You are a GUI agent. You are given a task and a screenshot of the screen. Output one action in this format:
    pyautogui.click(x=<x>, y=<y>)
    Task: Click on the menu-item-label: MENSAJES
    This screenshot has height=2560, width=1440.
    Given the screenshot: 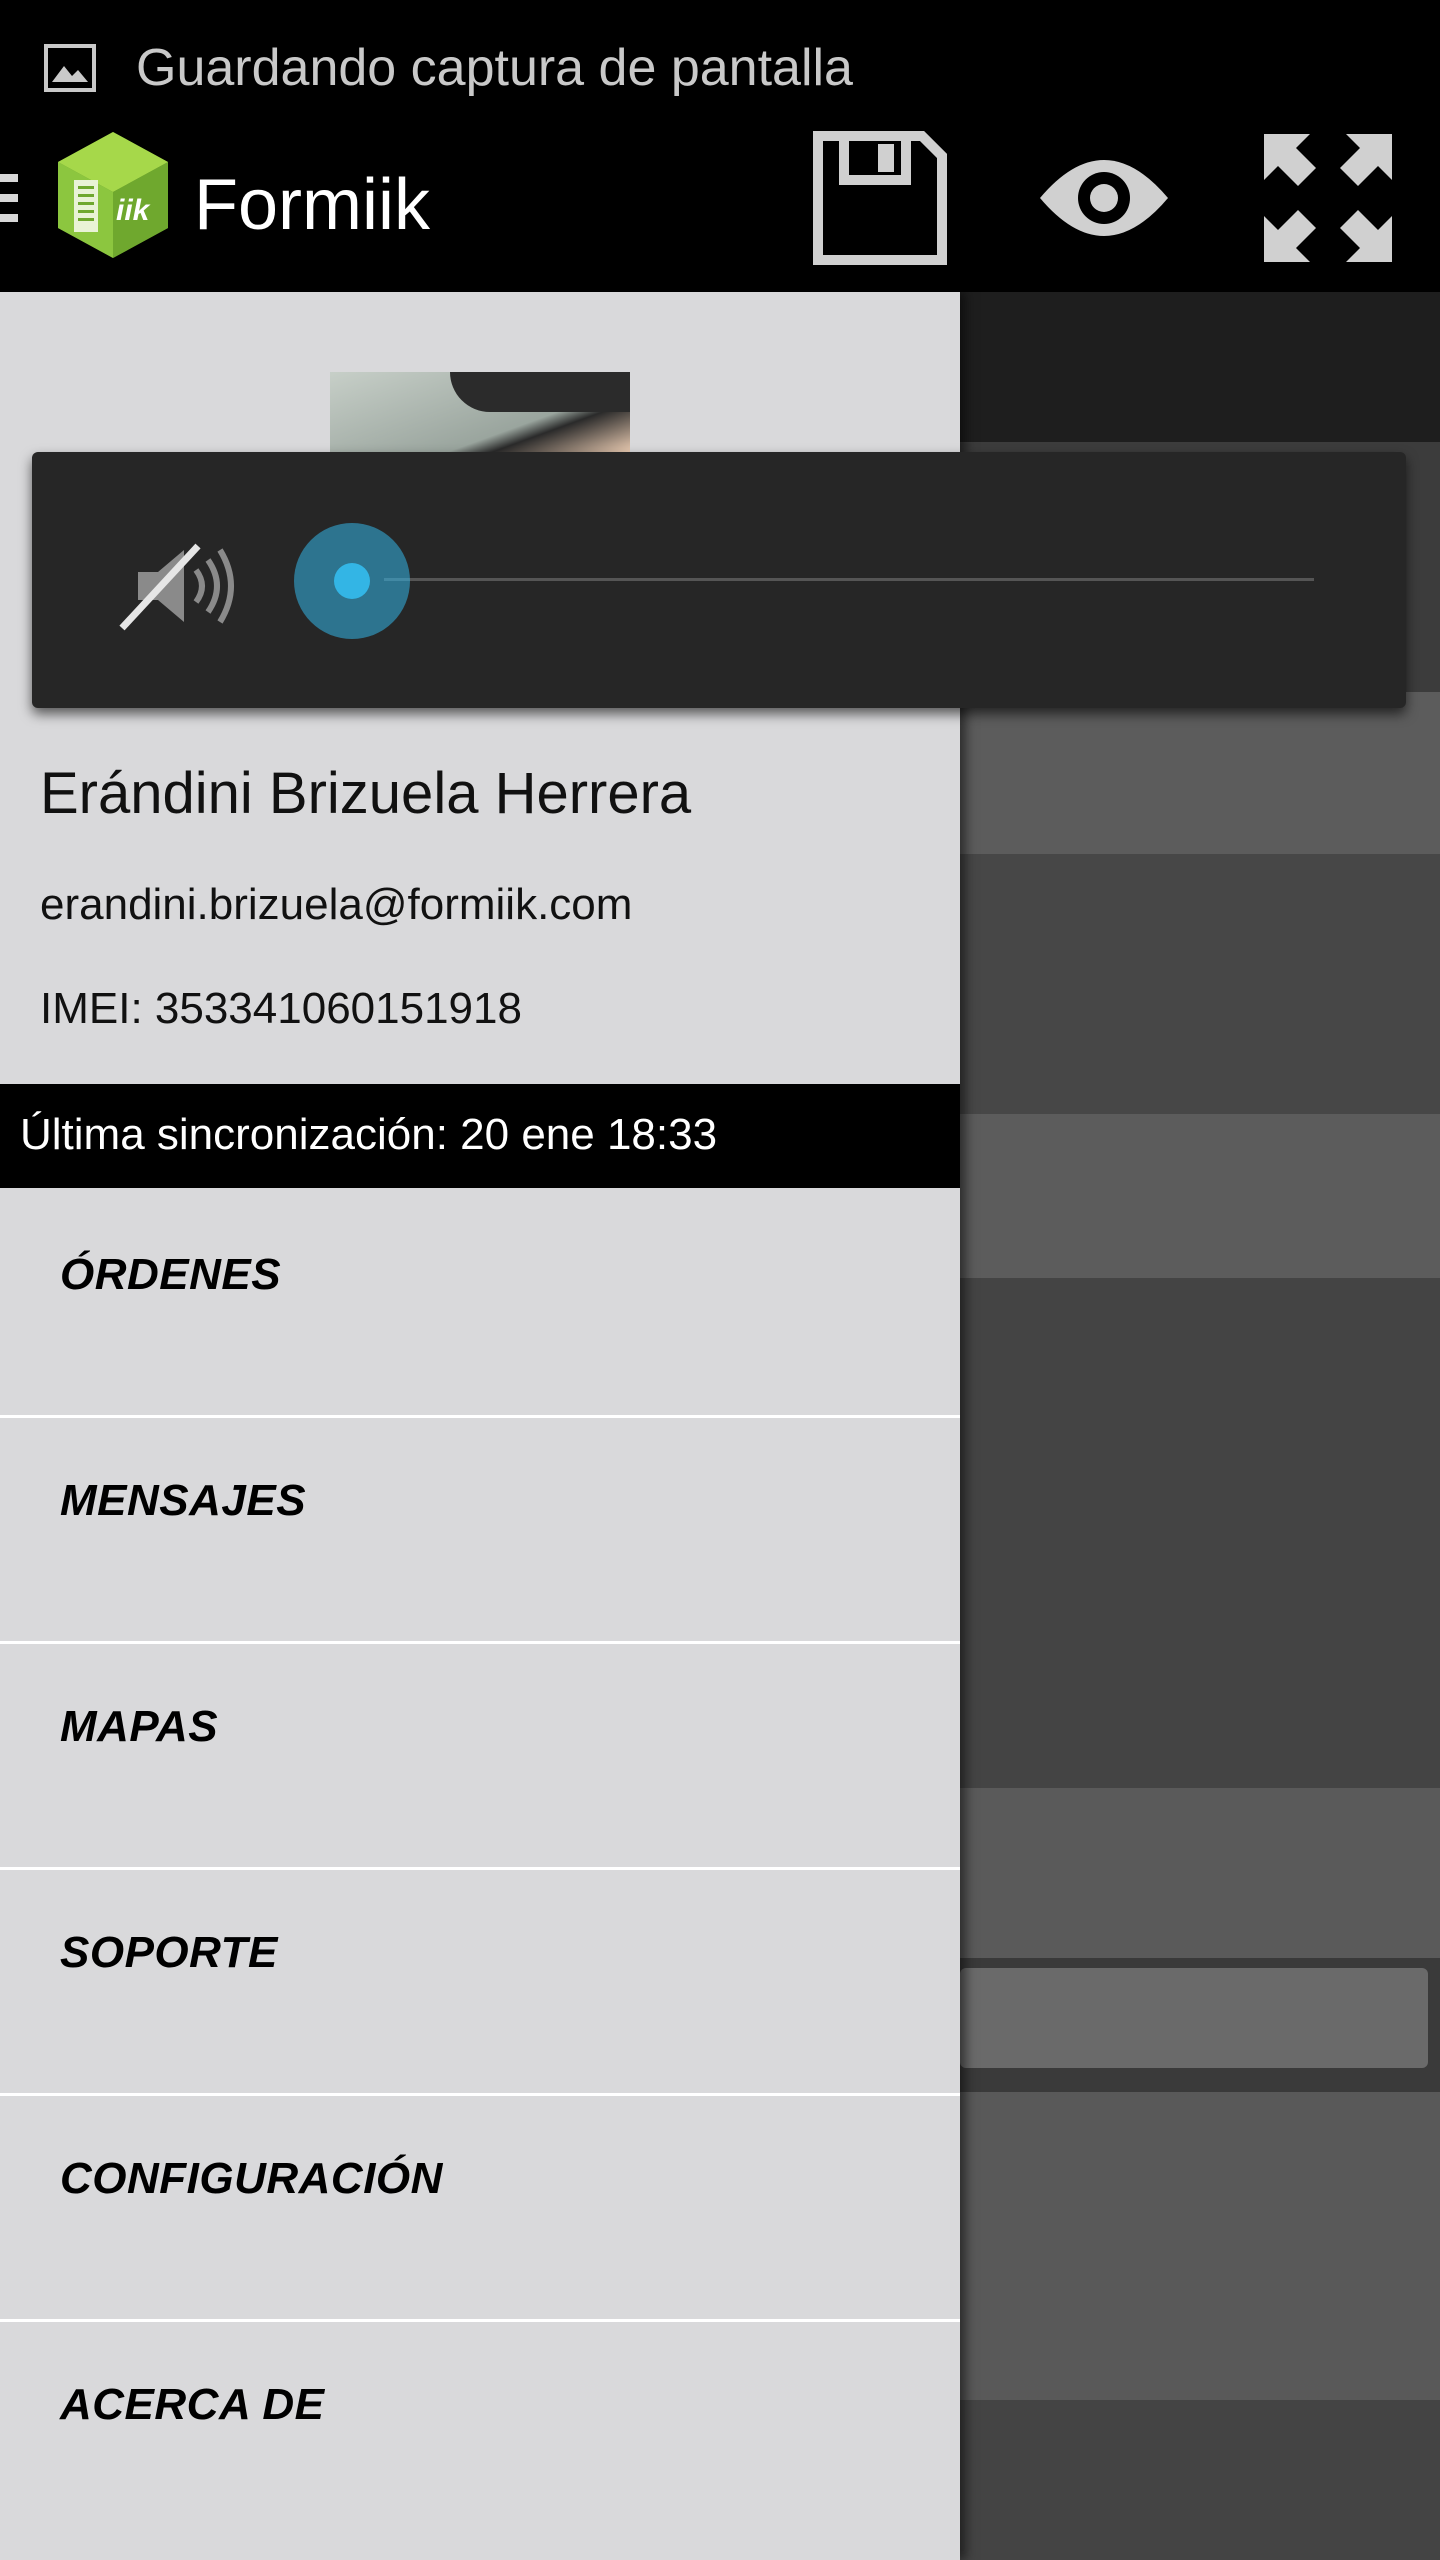 What is the action you would take?
    pyautogui.click(x=183, y=1500)
    